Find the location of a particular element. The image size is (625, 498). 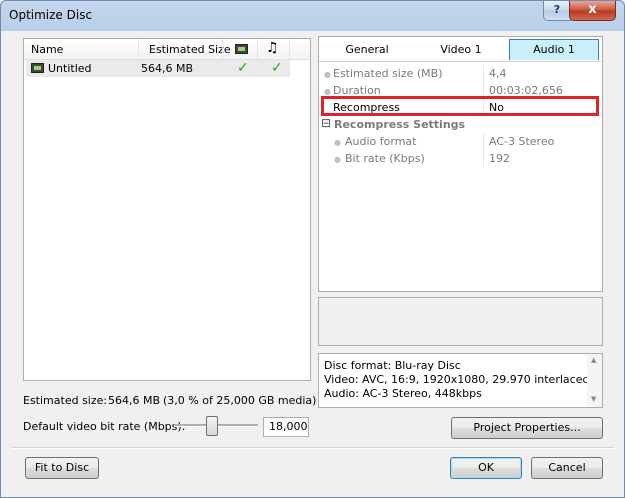

row-size: 564,6 MB is located at coordinates (167, 68).